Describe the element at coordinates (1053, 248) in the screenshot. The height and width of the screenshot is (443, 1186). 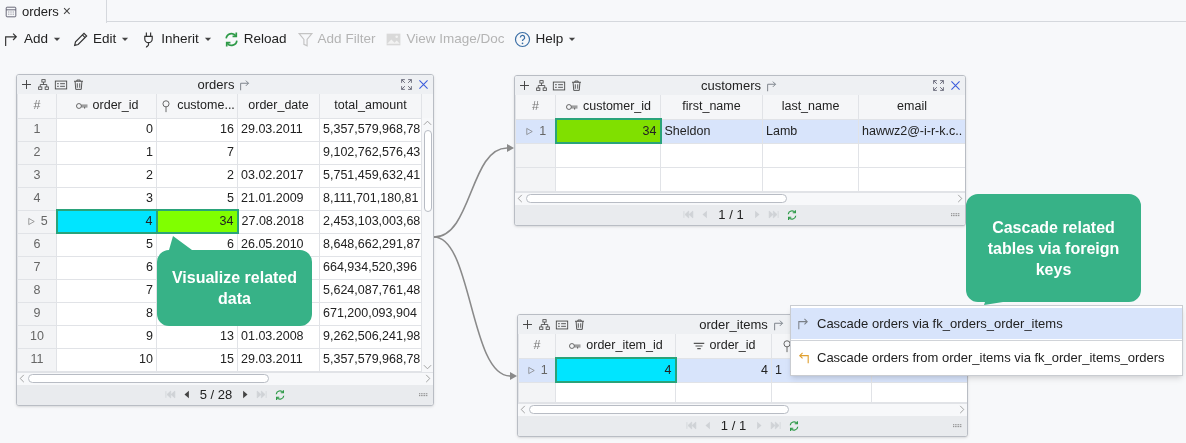
I see `callout-text: Cascade related tables via foreign keys` at that location.